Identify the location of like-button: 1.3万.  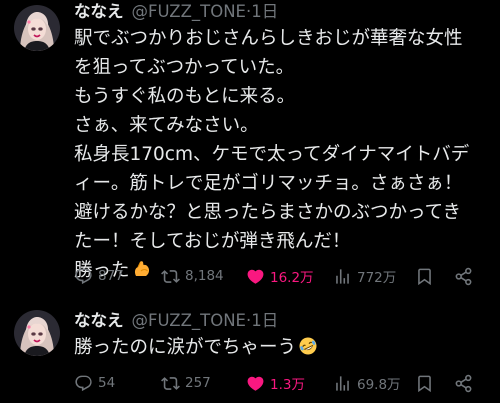
(275, 383).